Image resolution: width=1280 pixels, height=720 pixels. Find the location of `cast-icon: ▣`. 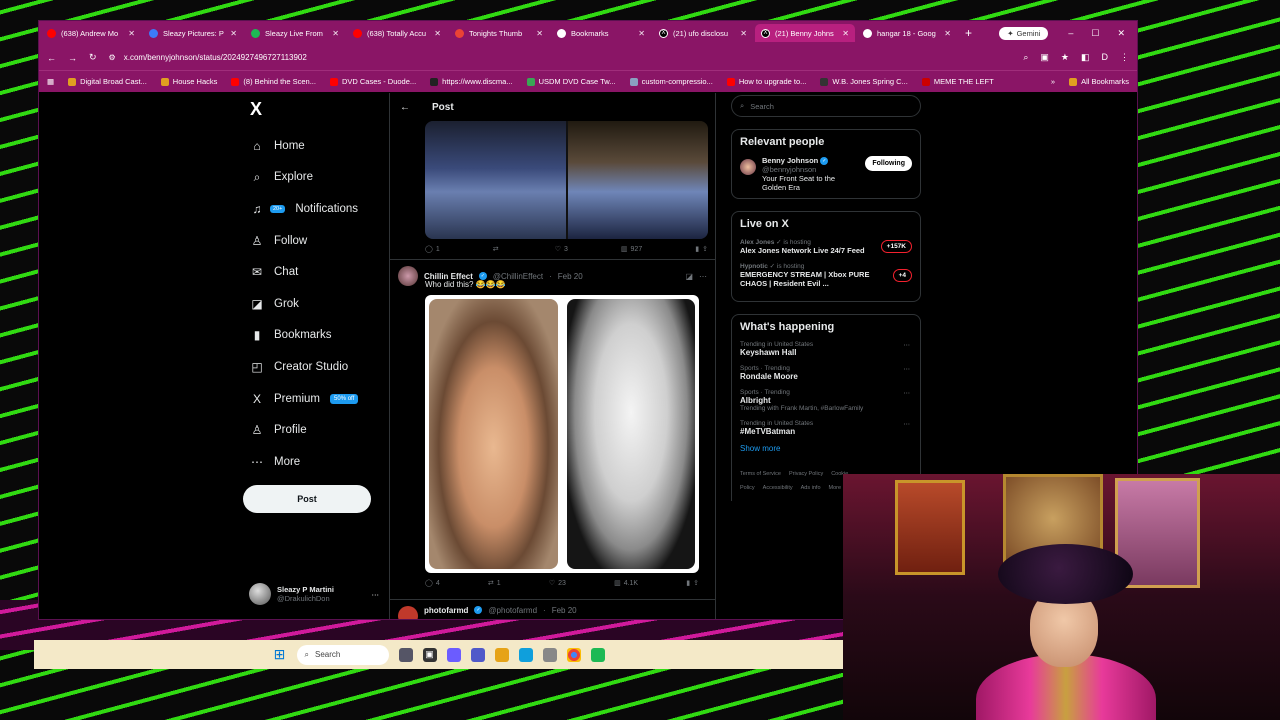

cast-icon: ▣ is located at coordinates (1044, 57).